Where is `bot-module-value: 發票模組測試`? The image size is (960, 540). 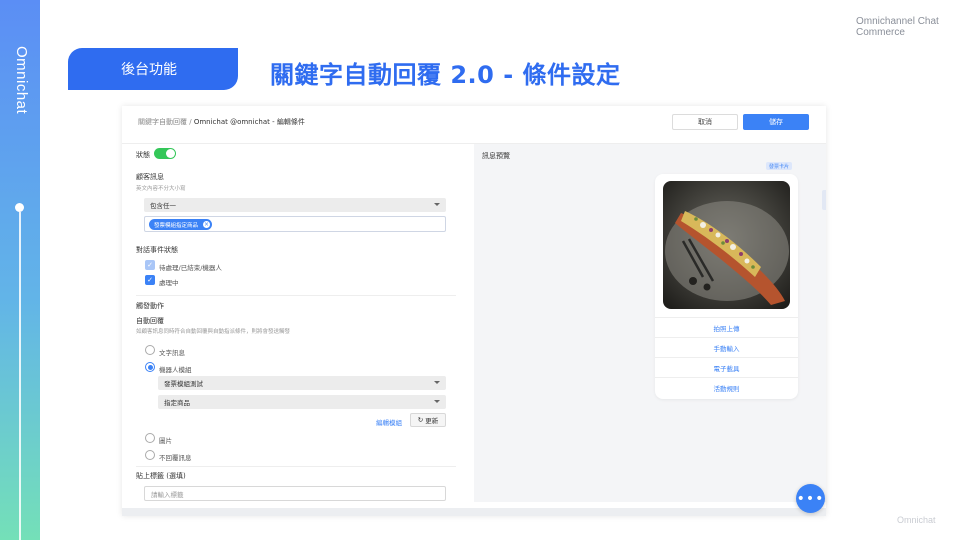 bot-module-value: 發票模組測試 is located at coordinates (183, 384).